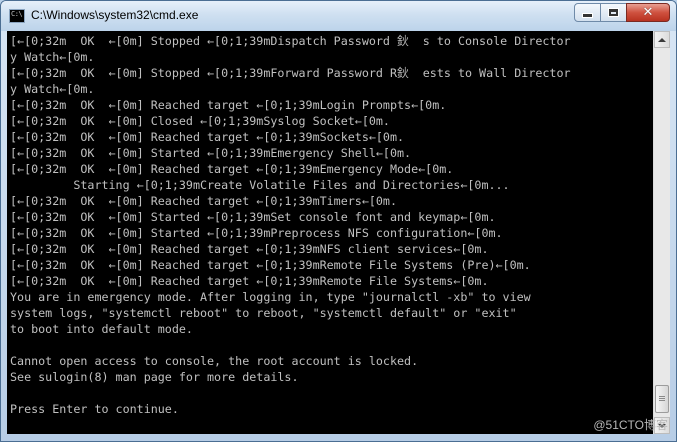 This screenshot has height=442, width=677. Describe the element at coordinates (587, 12) in the screenshot. I see `minimize-button` at that location.